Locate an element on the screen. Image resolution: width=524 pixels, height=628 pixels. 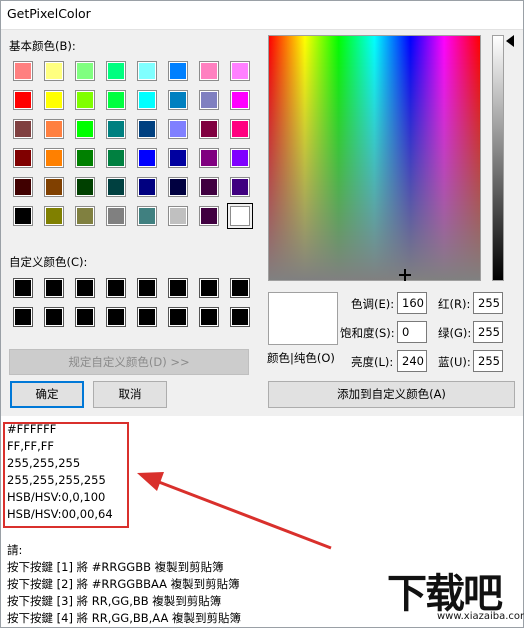
title-bar: GetPixelColor is located at coordinates (262, 15).